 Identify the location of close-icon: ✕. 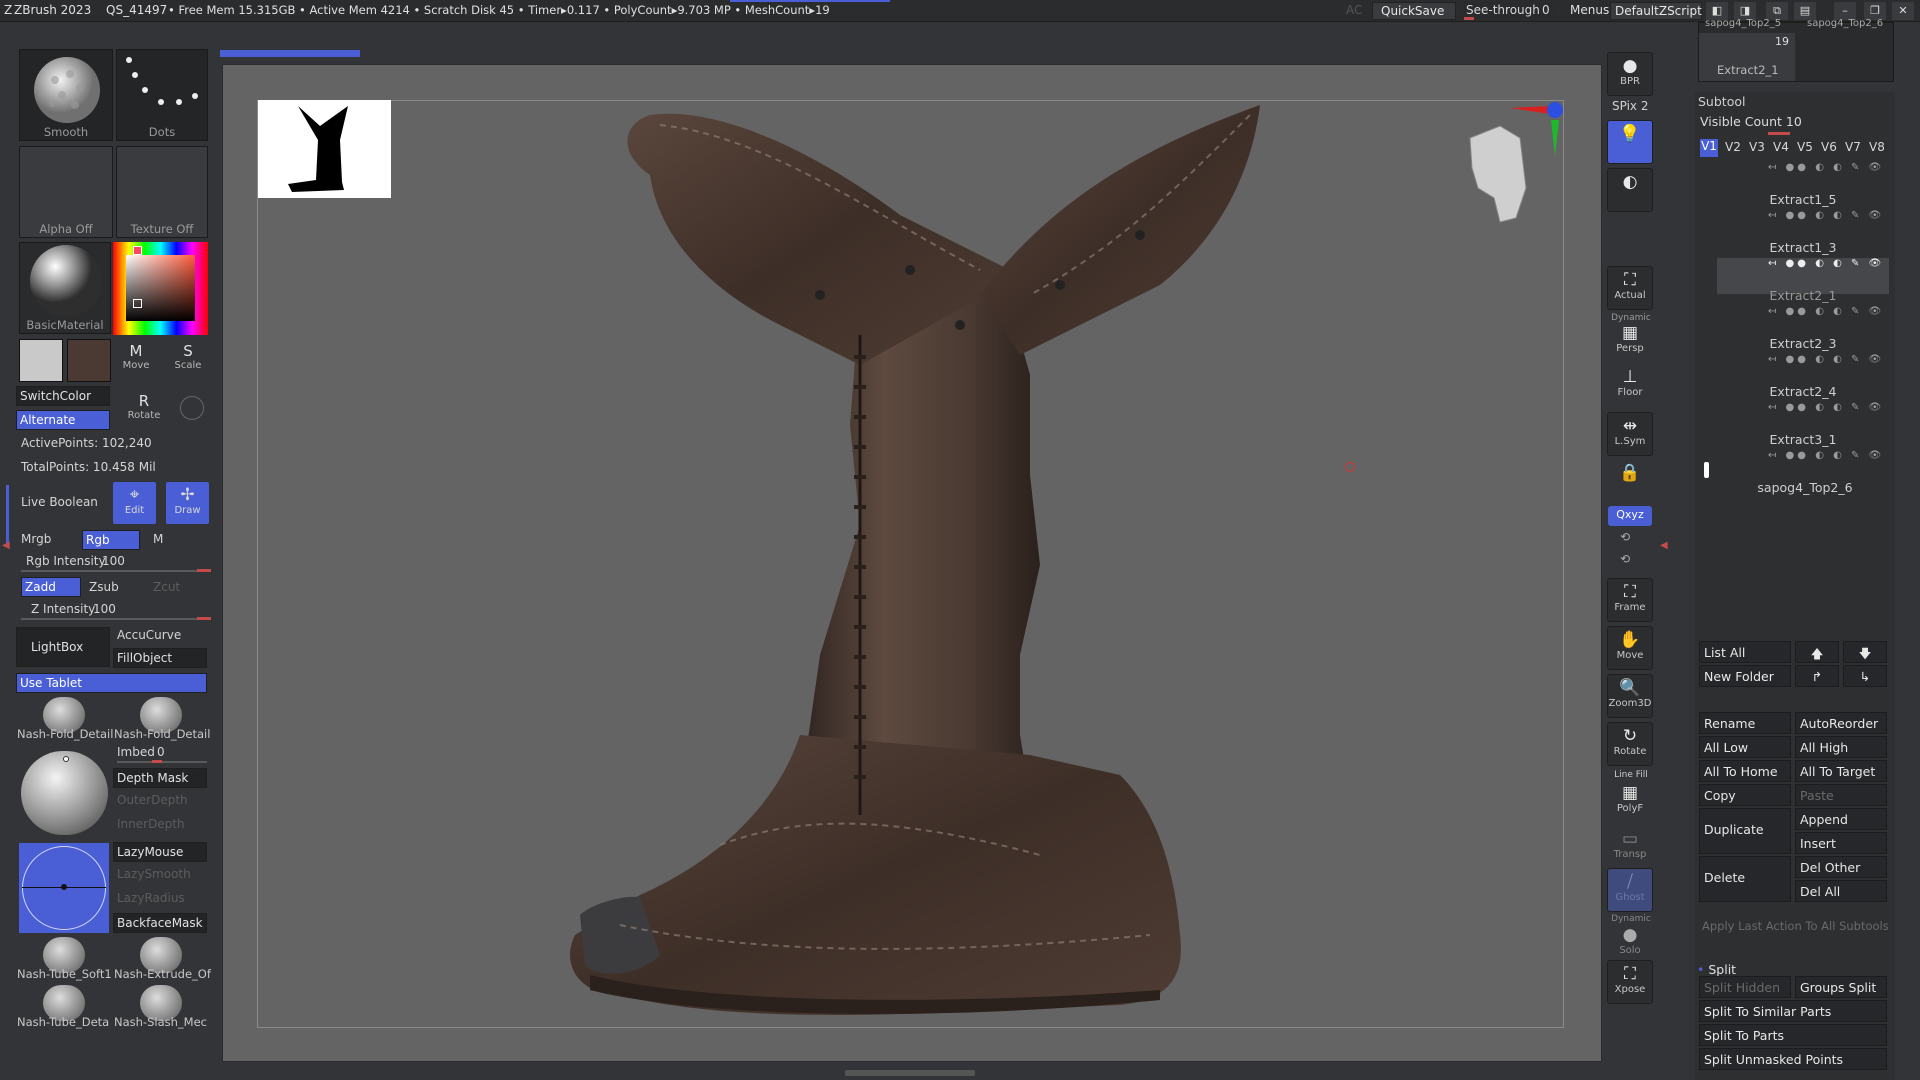
(1903, 11).